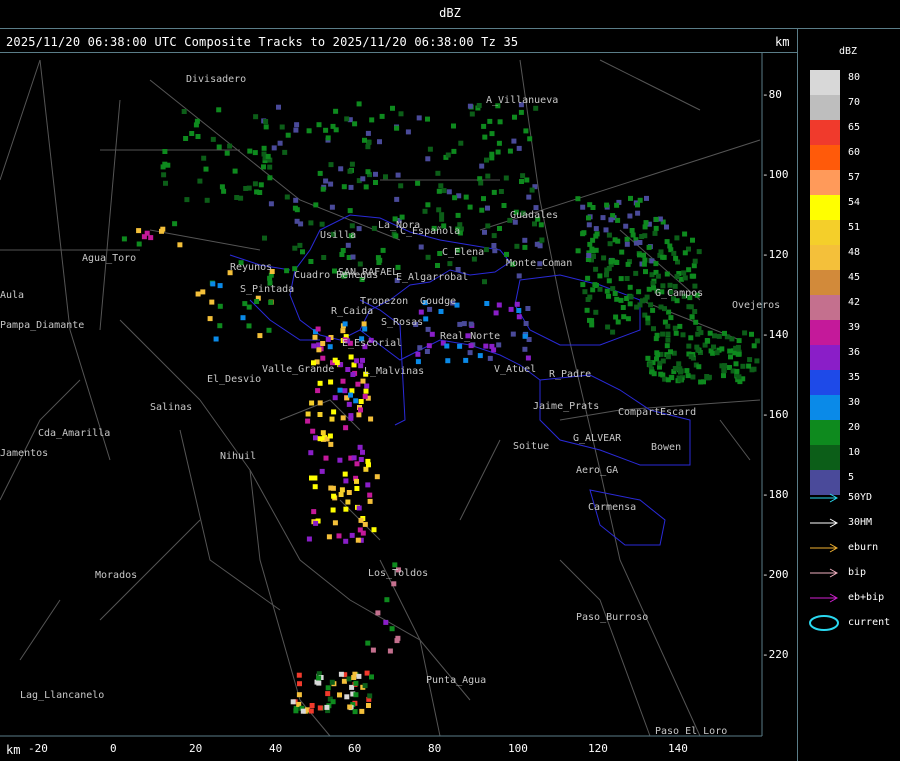 Image resolution: width=900 pixels, height=761 pixels. I want to click on place-label: Aero_GA, so click(597, 470).